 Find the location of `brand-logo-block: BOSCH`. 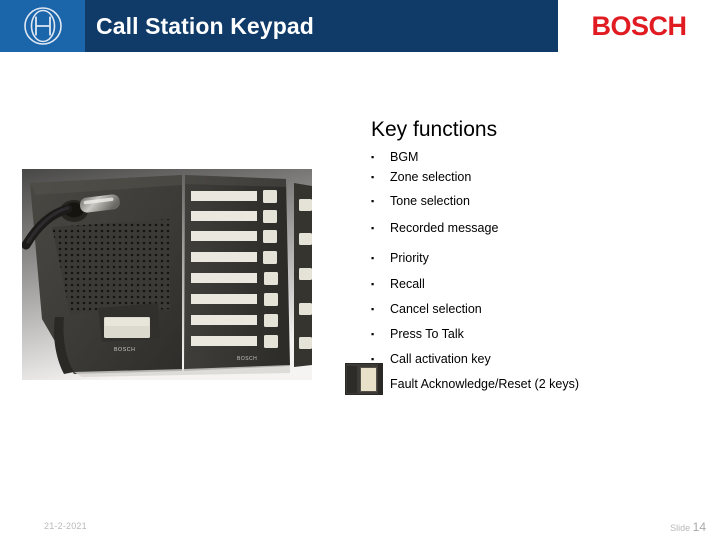

brand-logo-block: BOSCH is located at coordinates (639, 26).